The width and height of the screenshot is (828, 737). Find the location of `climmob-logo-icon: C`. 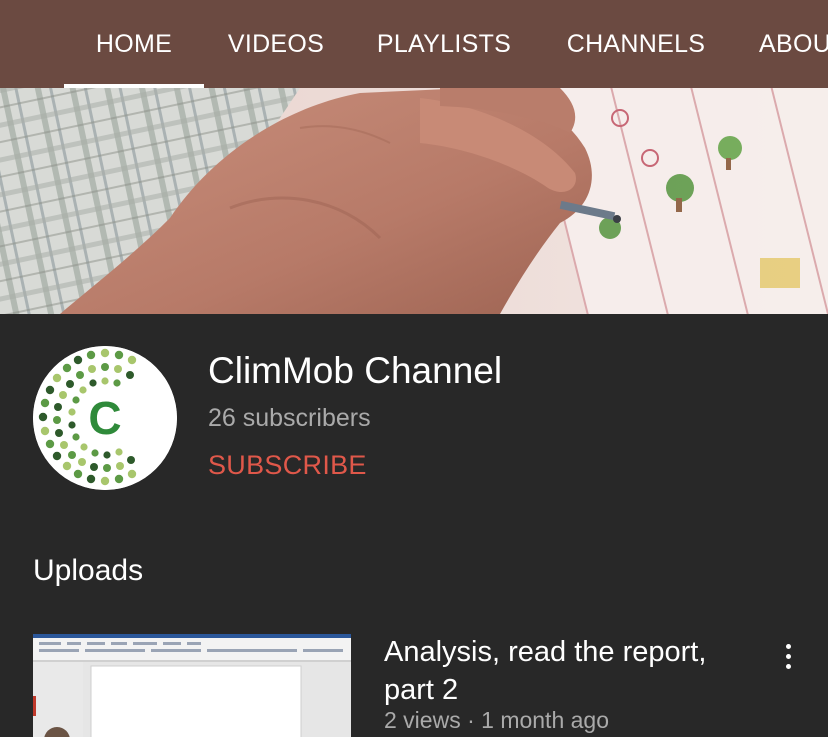

climmob-logo-icon: C is located at coordinates (105, 418).